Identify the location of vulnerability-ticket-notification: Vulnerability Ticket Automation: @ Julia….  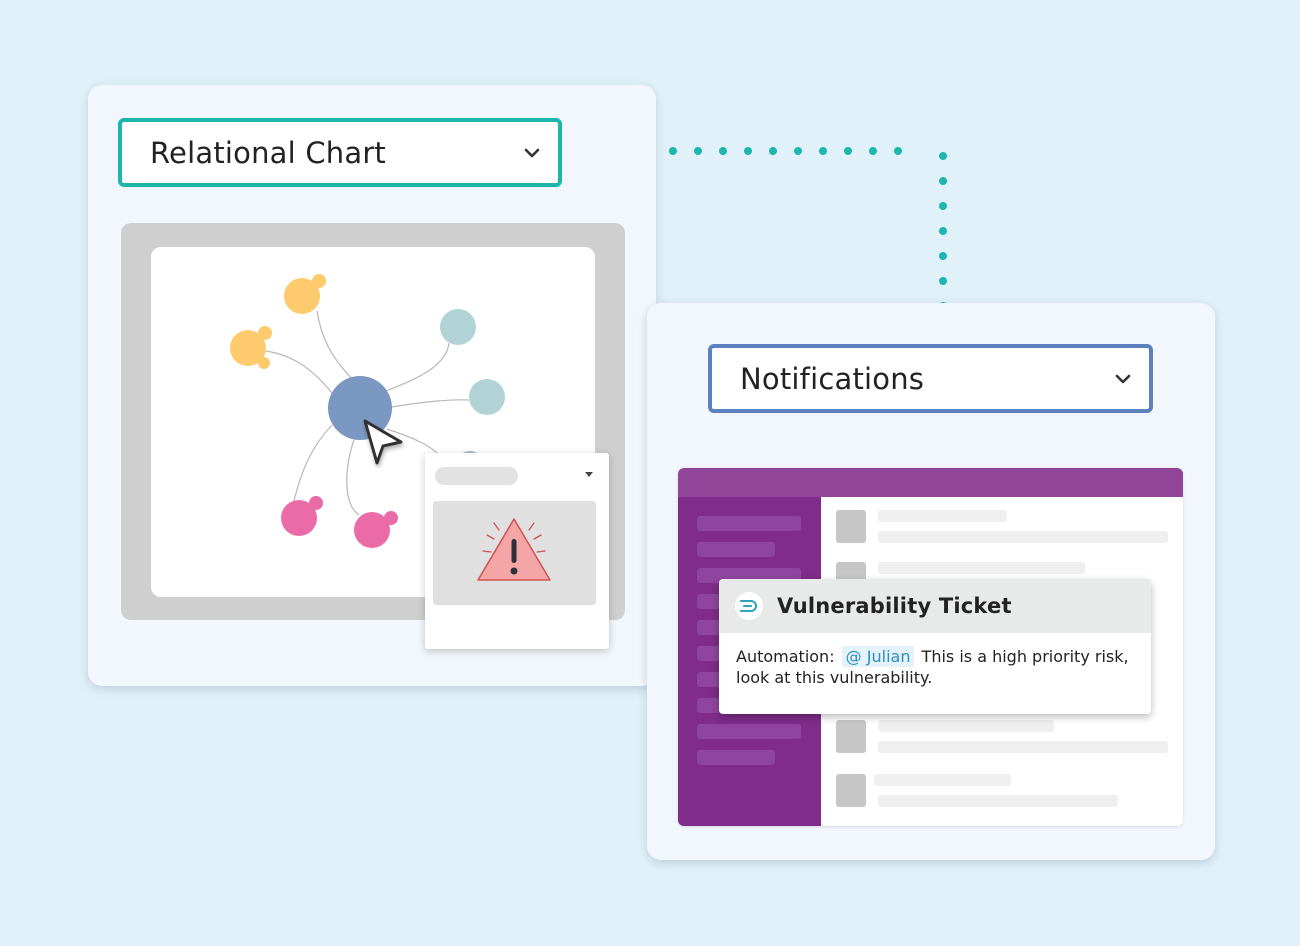
(935, 646).